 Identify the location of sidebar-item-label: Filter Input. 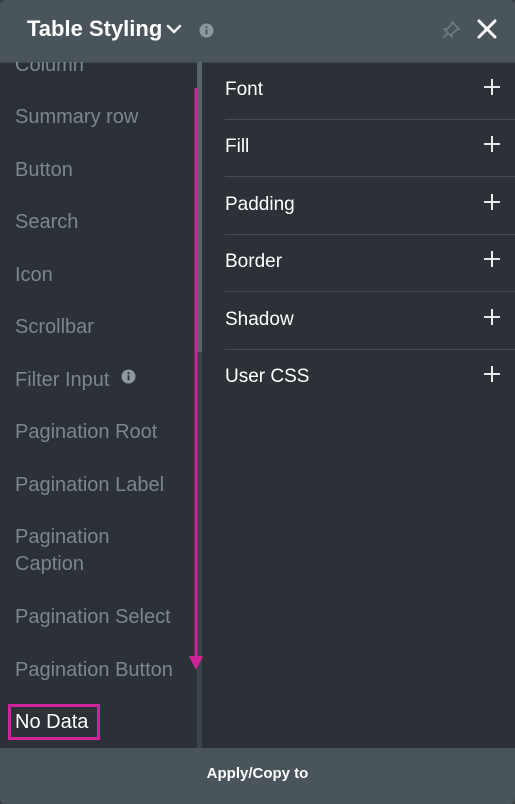
(62, 380).